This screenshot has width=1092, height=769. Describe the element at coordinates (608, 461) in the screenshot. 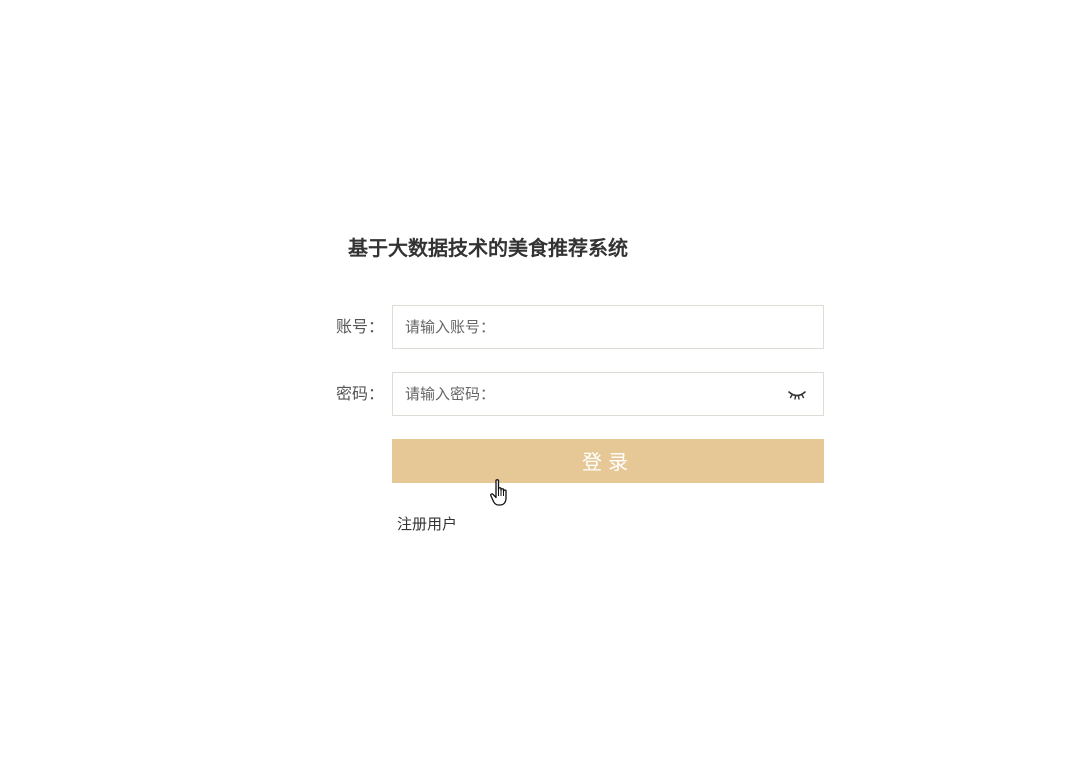

I see `login-button: 登录` at that location.